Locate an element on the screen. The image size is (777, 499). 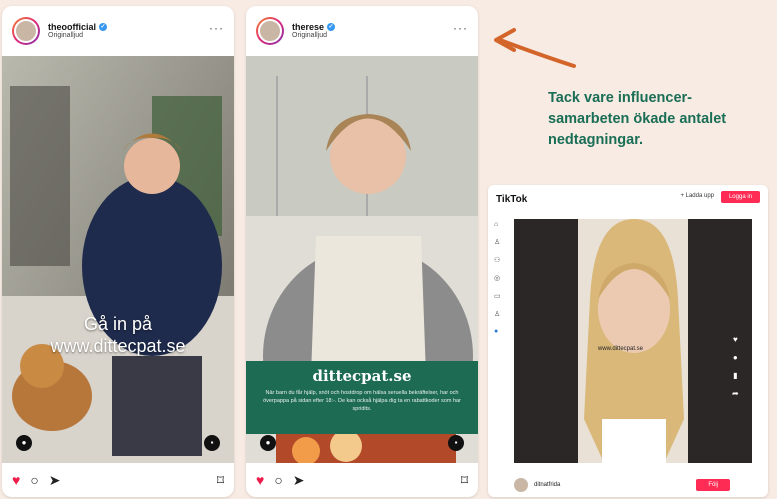
post-header: theoofficial ✓ Originalljud ··· is located at coordinates (118, 31).